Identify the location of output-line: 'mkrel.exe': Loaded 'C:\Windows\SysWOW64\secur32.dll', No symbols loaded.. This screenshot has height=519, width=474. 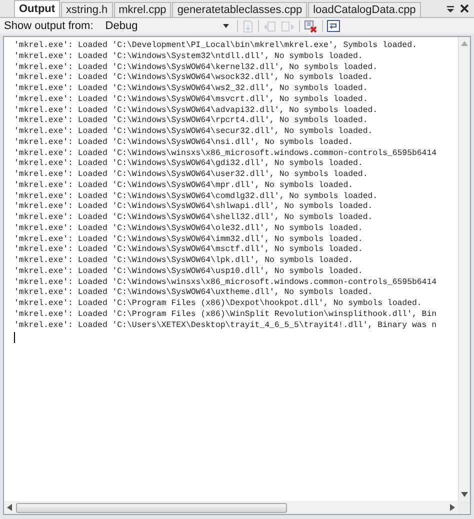
(193, 132).